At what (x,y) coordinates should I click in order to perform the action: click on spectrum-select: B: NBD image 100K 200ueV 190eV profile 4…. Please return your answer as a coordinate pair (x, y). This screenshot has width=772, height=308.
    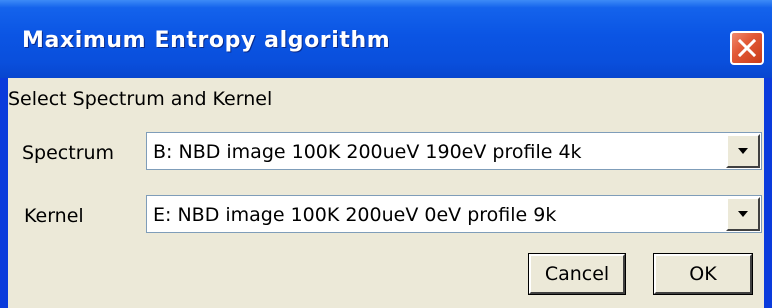
    Looking at the image, I should click on (454, 151).